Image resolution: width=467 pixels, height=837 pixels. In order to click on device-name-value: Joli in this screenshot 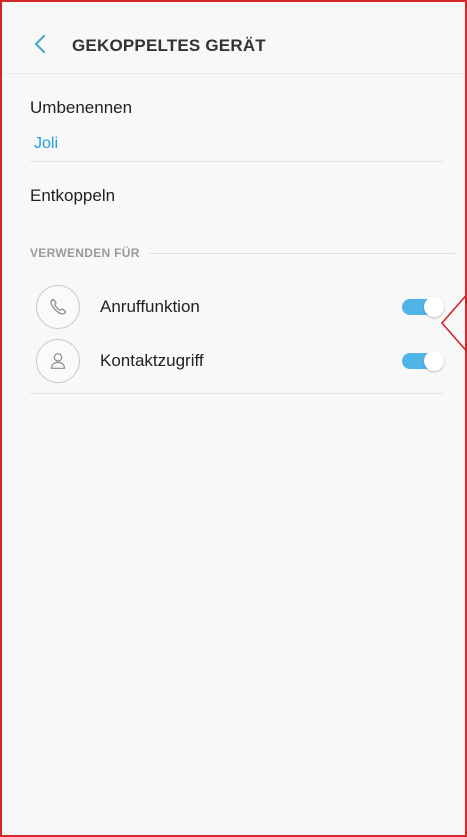, I will do `click(46, 143)`.